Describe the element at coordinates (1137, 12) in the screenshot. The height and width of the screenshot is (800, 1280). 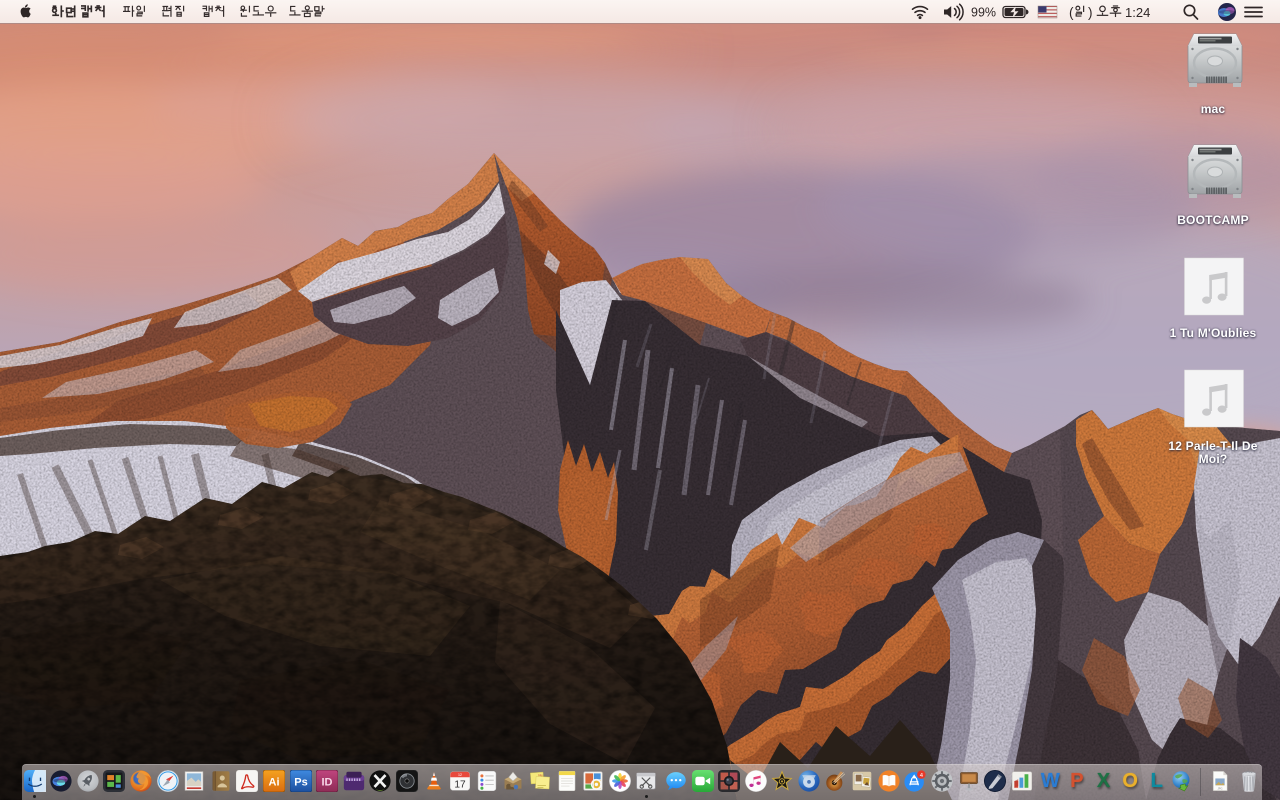
I see `svg-text: 1:24` at that location.